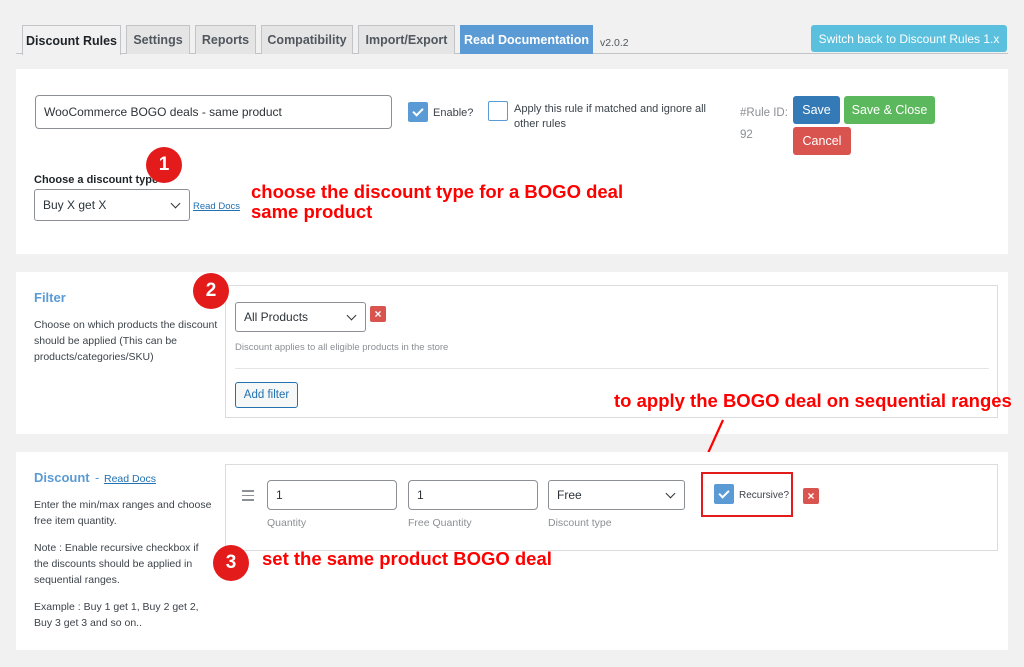  Describe the element at coordinates (112, 205) in the screenshot. I see `discount-type-select: Buy X get X` at that location.